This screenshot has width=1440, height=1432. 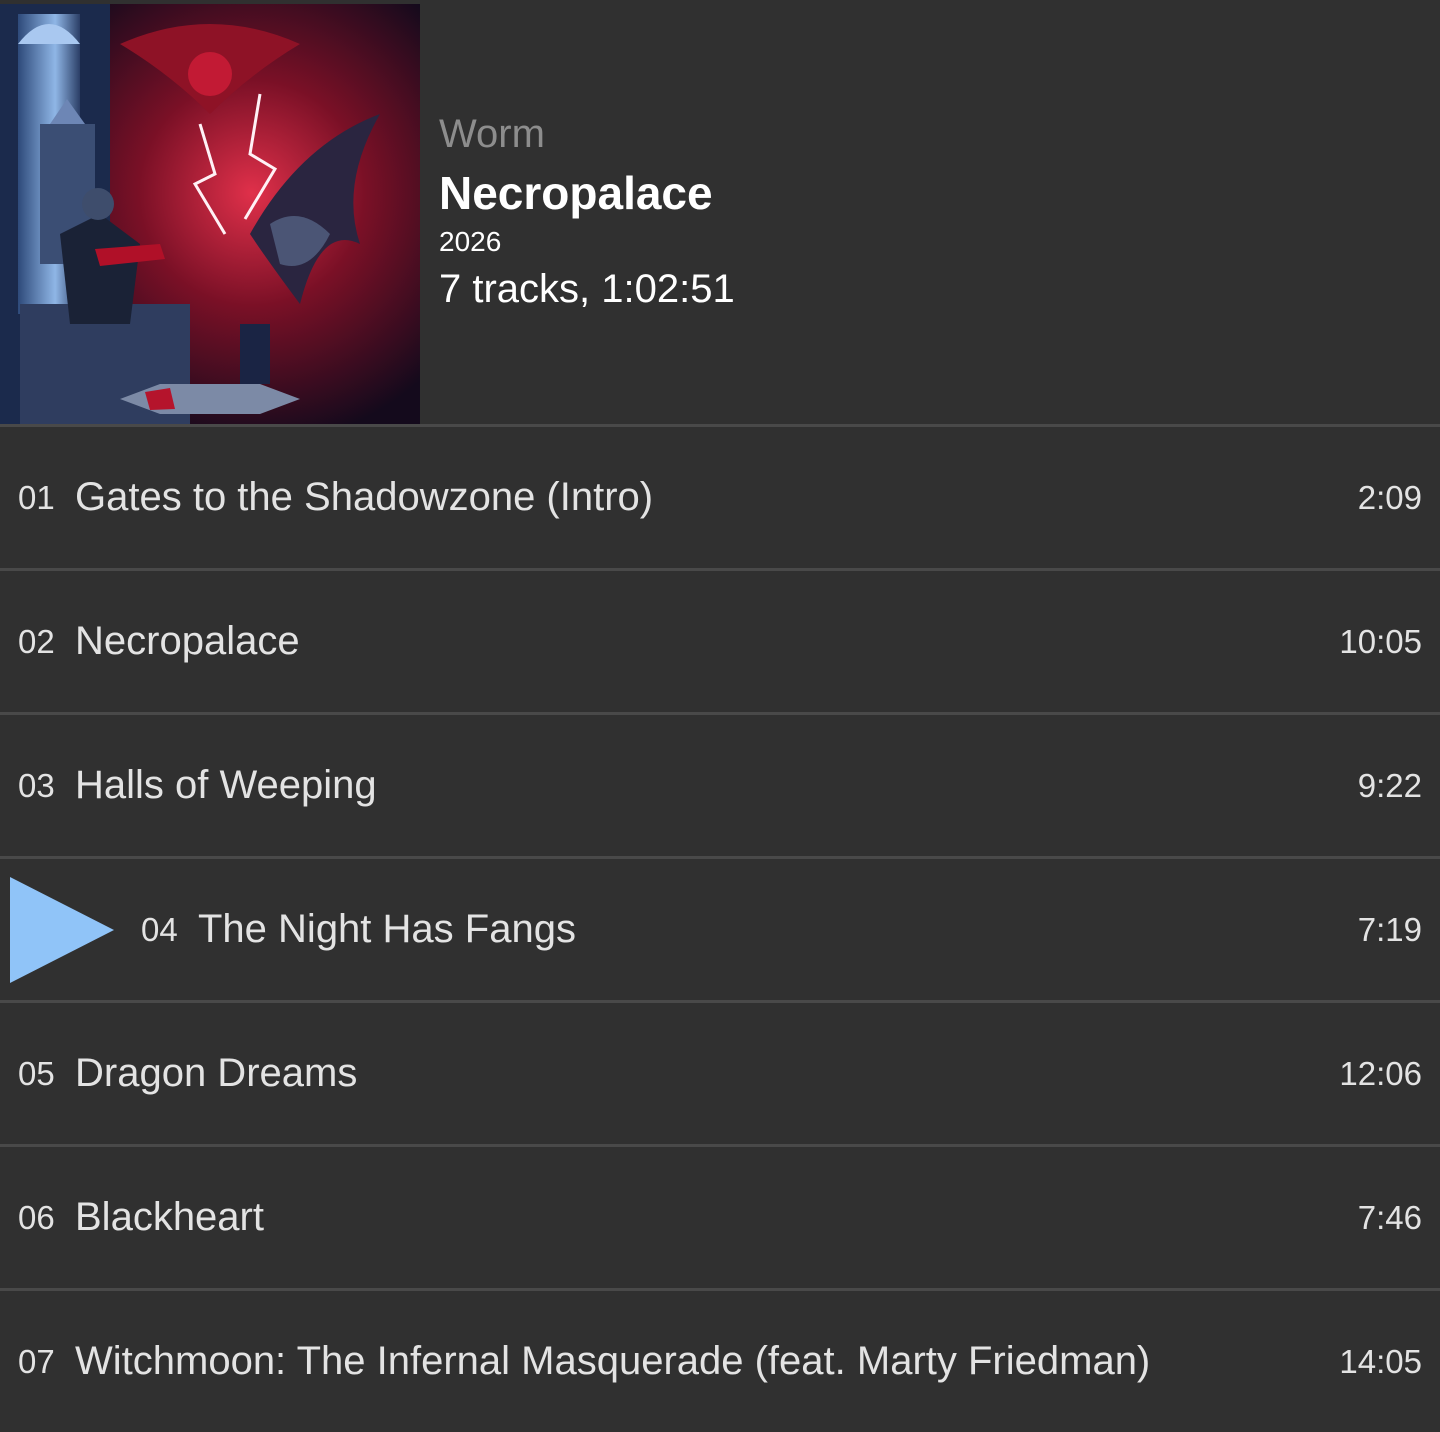 I want to click on track-row: 01 Gates to the Shadowzone (Intro) 2:09, so click(x=720, y=496).